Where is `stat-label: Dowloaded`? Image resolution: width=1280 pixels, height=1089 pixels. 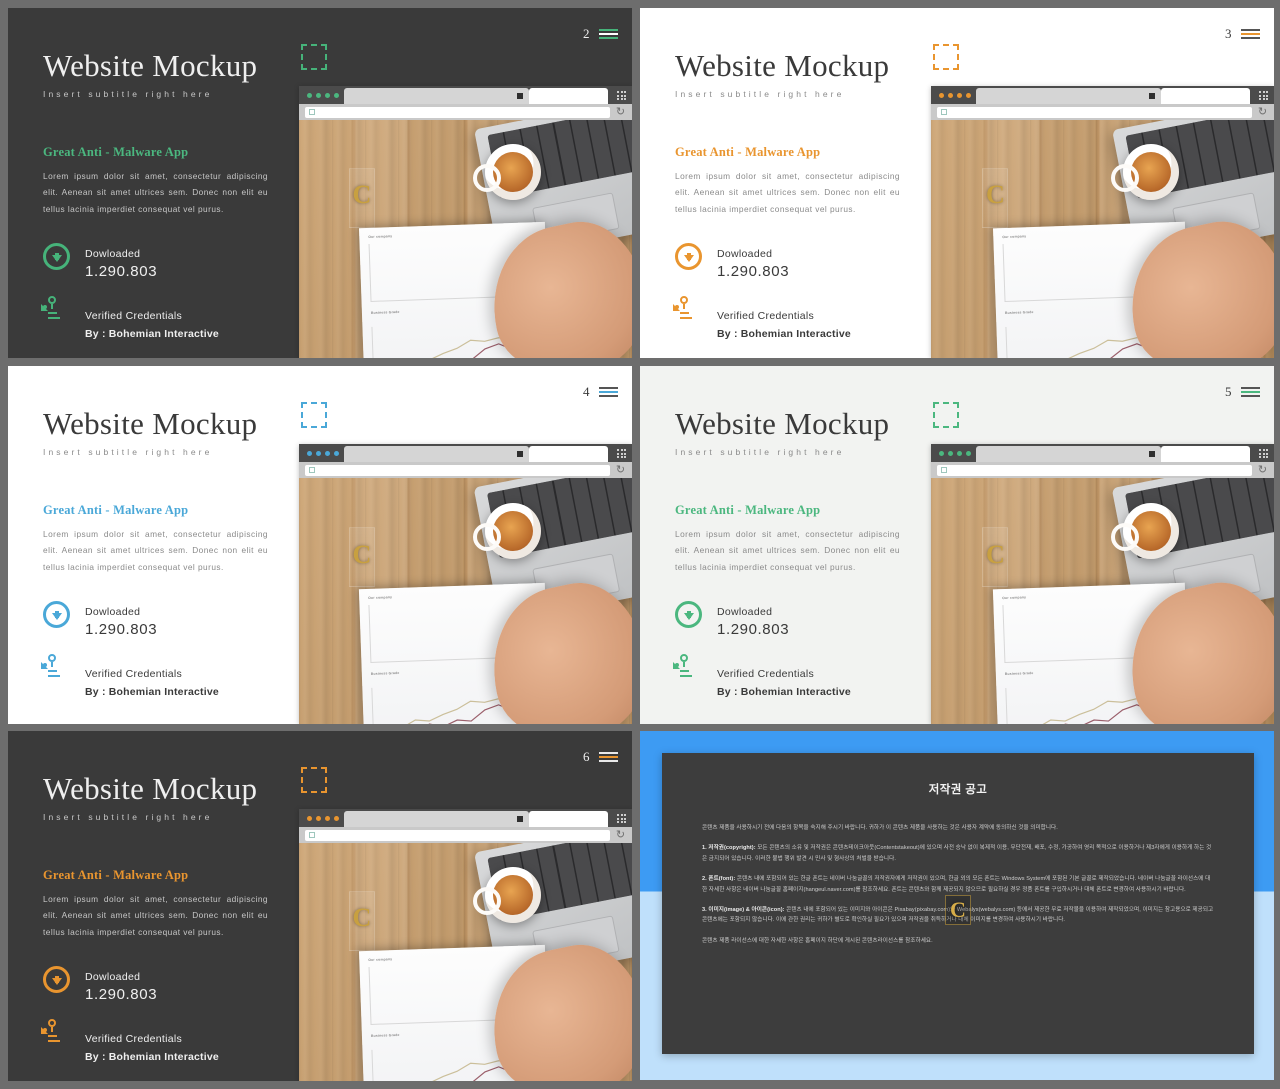
stat-label: Dowloaded is located at coordinates (113, 977).